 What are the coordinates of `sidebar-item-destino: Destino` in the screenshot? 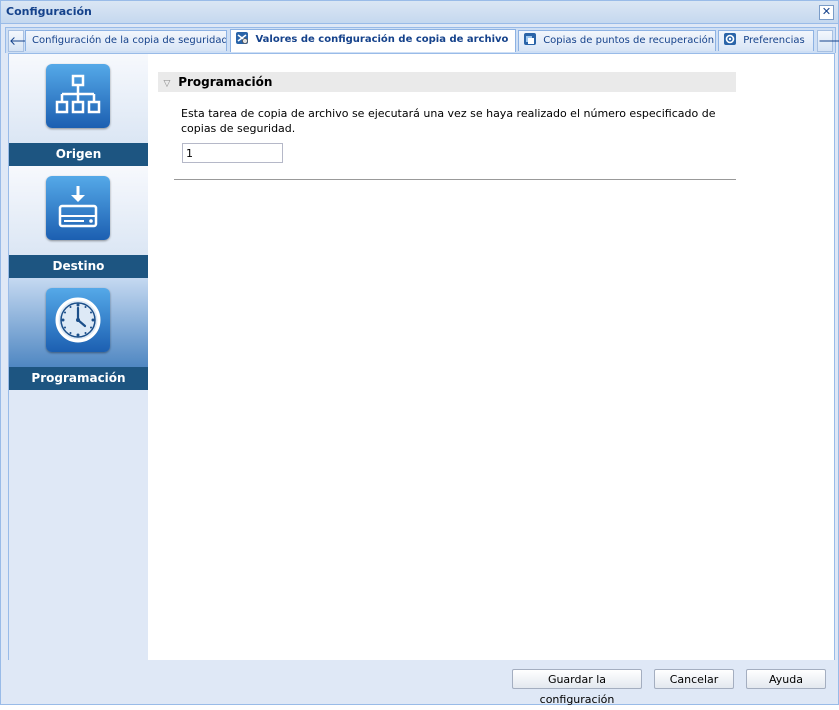 It's located at (78, 222).